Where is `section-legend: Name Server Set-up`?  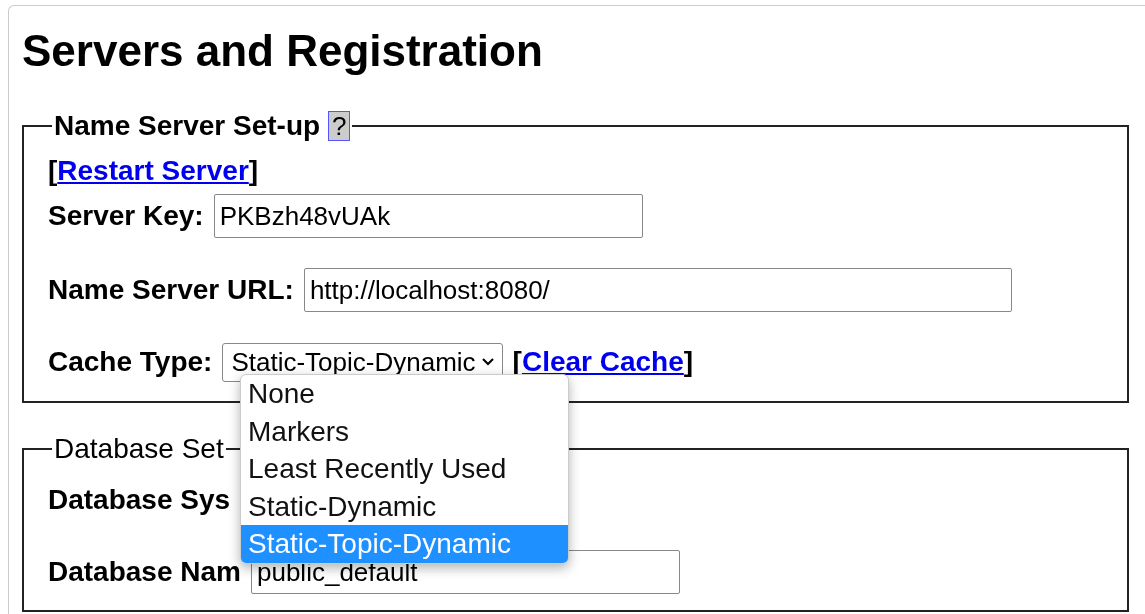
section-legend: Name Server Set-up is located at coordinates (187, 125).